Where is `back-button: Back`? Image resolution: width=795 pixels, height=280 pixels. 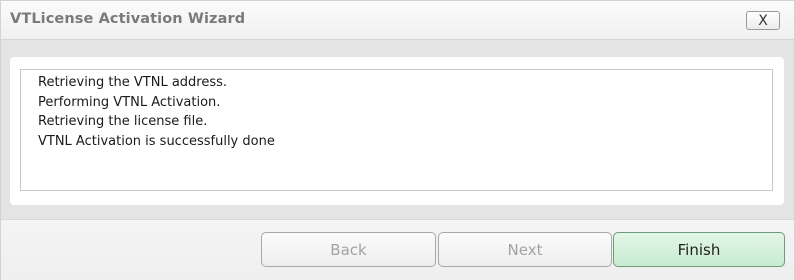 back-button: Back is located at coordinates (348, 249).